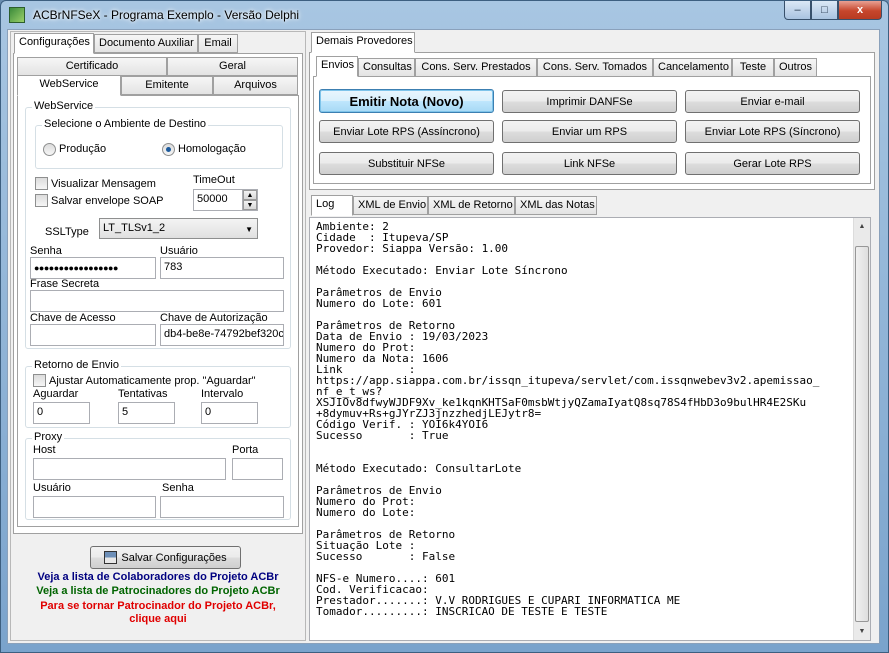 The width and height of the screenshot is (889, 653). I want to click on spin-up-icon: ▲, so click(250, 195).